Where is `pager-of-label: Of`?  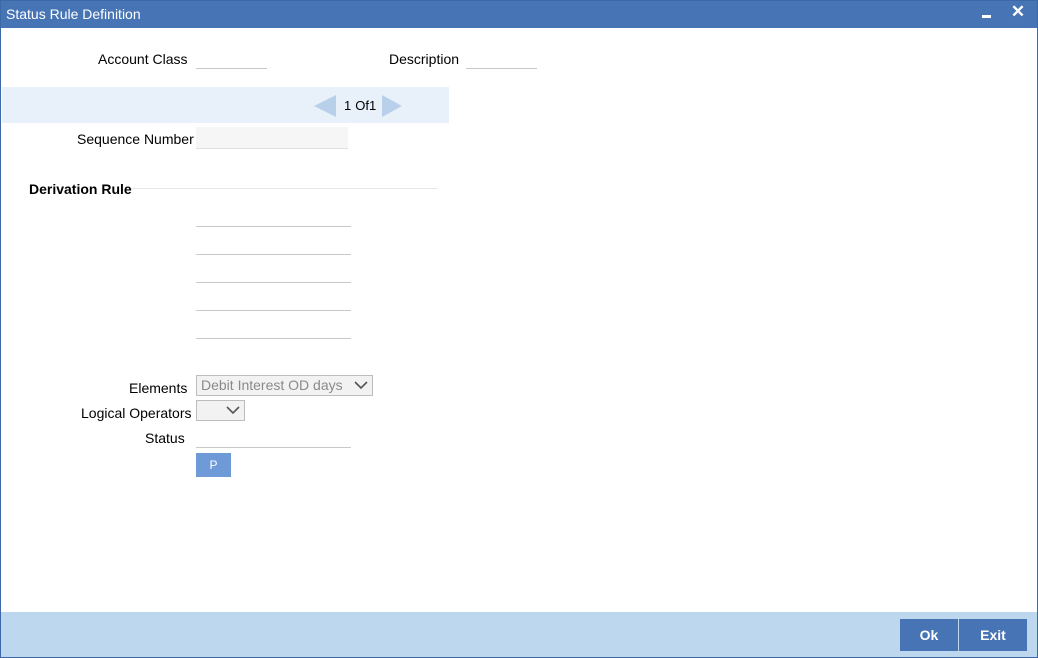 pager-of-label: Of is located at coordinates (362, 105).